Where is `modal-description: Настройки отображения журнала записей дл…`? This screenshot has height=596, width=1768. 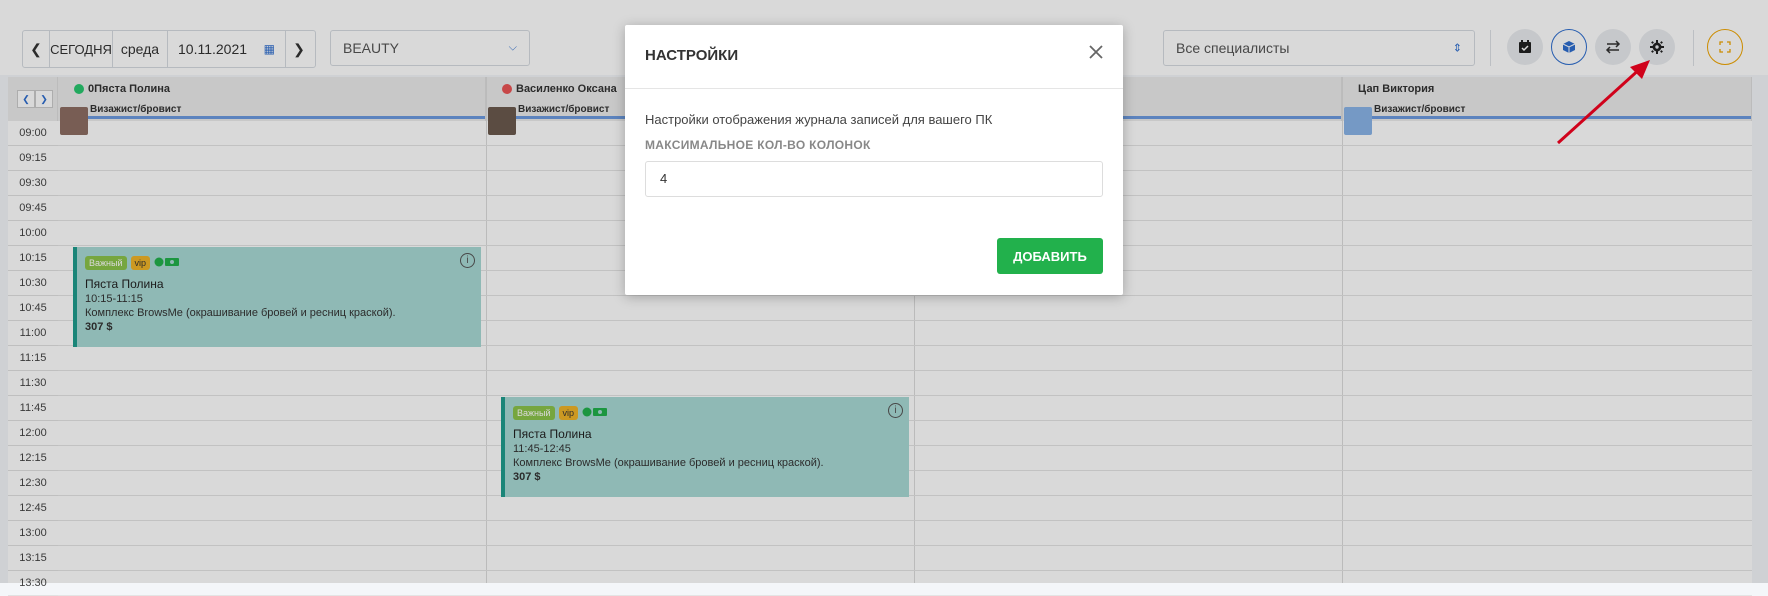 modal-description: Настройки отображения журнала записей дл… is located at coordinates (819, 119).